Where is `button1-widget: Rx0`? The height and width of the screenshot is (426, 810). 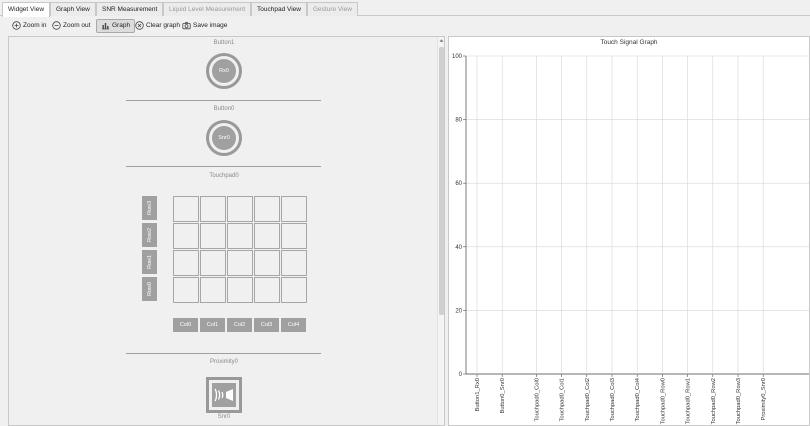
button1-widget: Rx0 is located at coordinates (224, 71).